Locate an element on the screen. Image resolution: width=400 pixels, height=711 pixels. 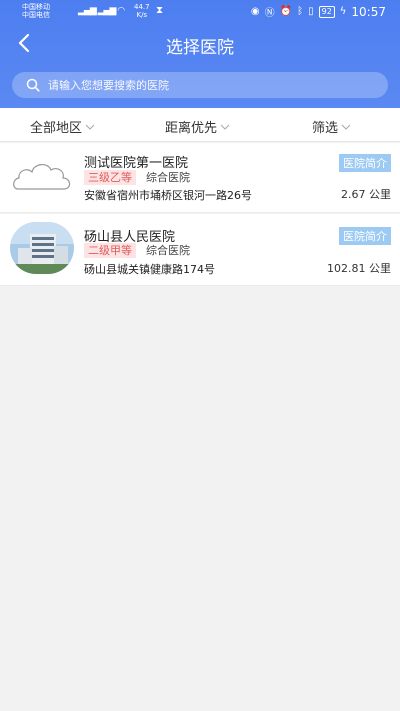
hospital-level-badge: 二级甲等 is located at coordinates (110, 250).